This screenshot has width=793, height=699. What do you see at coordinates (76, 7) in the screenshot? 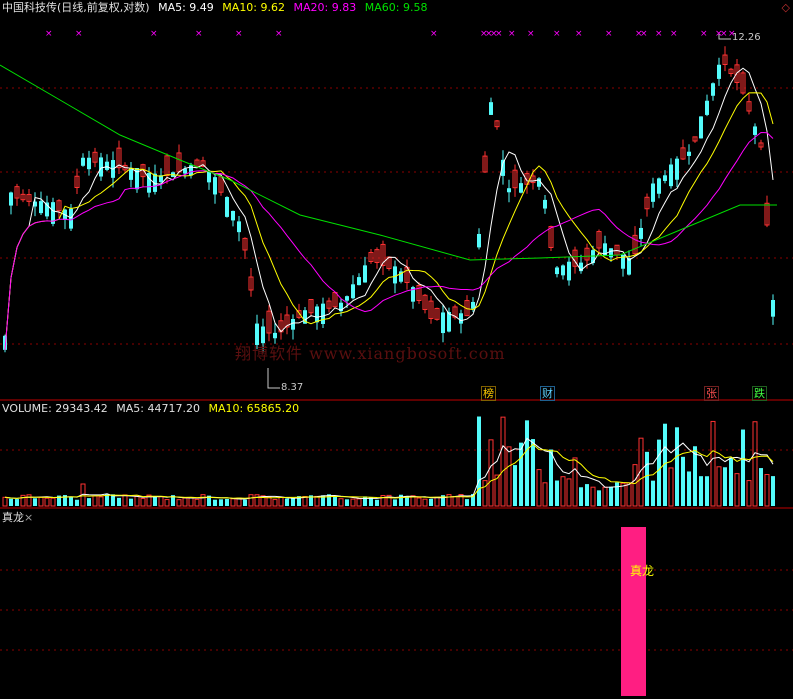
I see `security-title: 中国科技传(日线,前复权,对数)` at bounding box center [76, 7].